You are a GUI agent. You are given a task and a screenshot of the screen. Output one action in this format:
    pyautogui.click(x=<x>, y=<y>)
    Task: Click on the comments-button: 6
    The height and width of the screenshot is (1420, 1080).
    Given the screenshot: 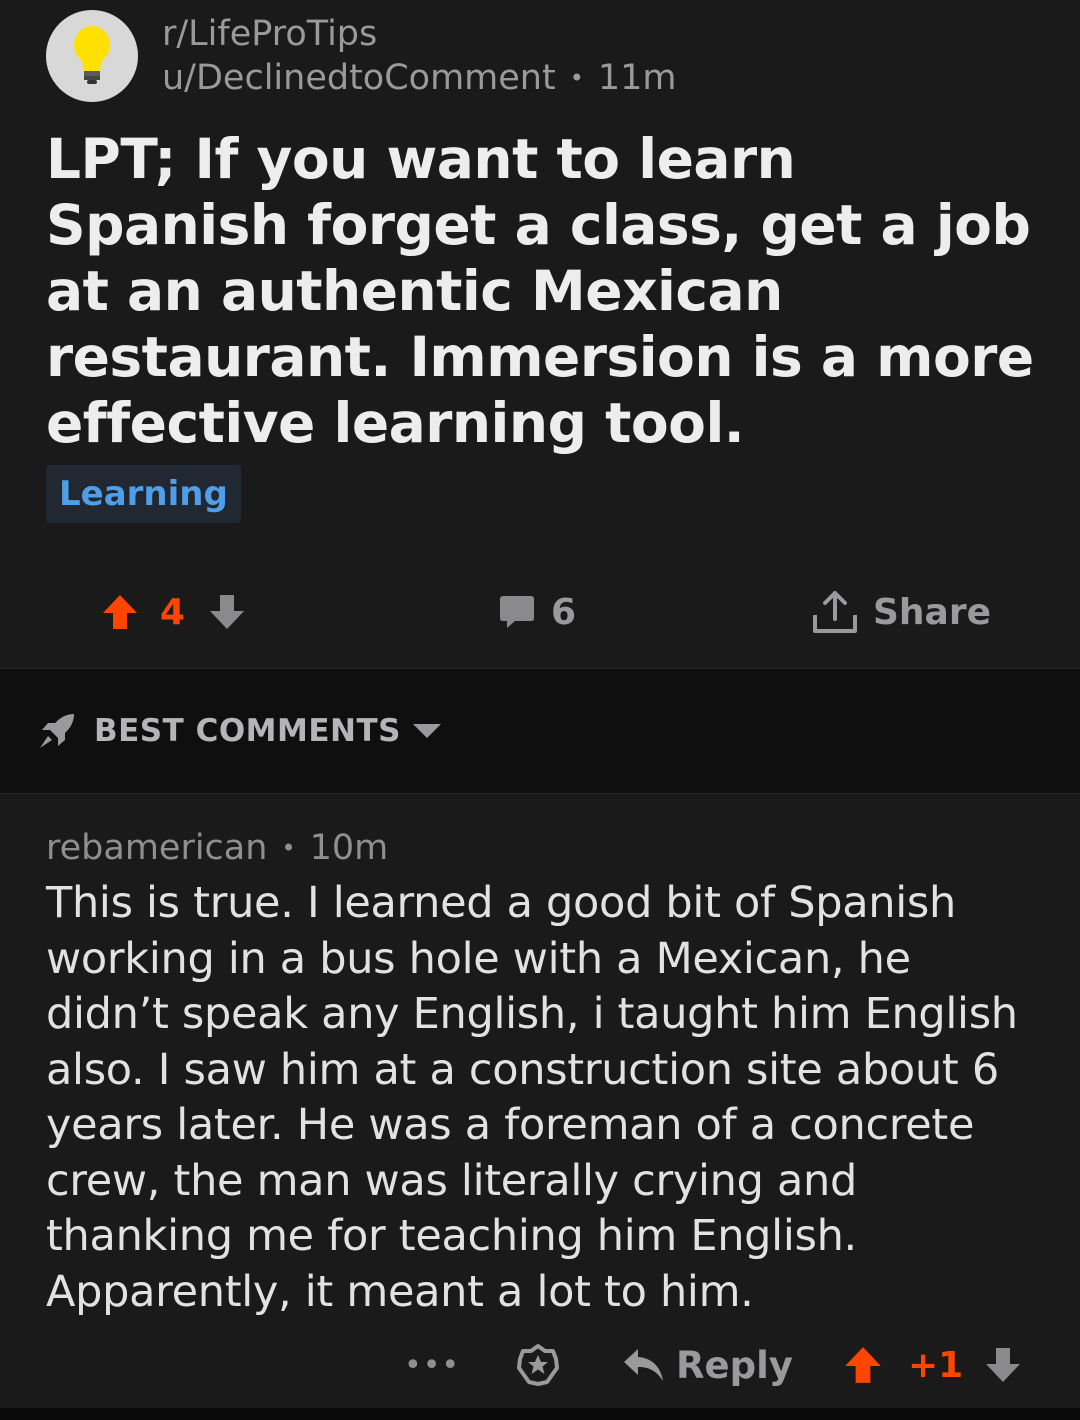 What is the action you would take?
    pyautogui.click(x=536, y=612)
    